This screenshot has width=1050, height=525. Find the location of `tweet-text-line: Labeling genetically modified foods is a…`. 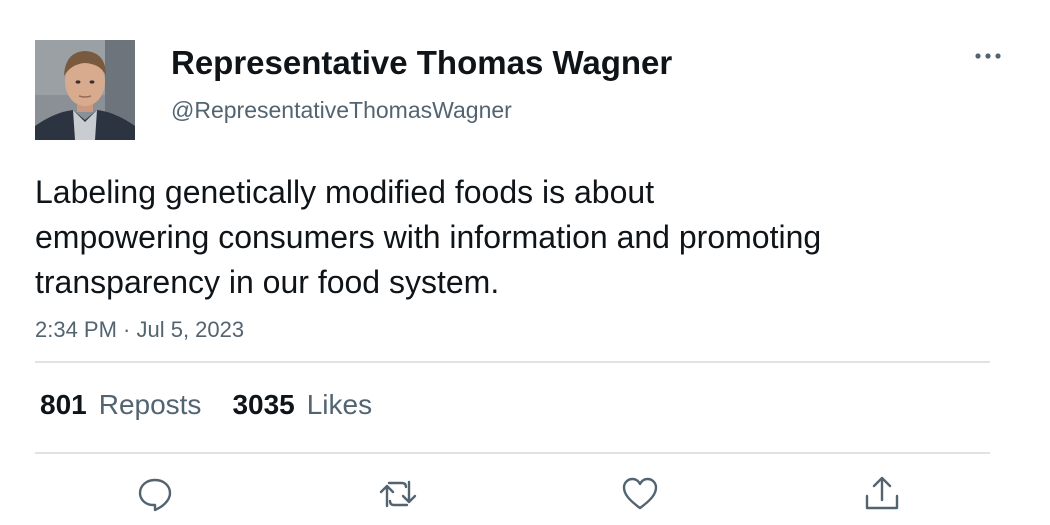

tweet-text-line: Labeling genetically modified foods is a… is located at coordinates (345, 192).